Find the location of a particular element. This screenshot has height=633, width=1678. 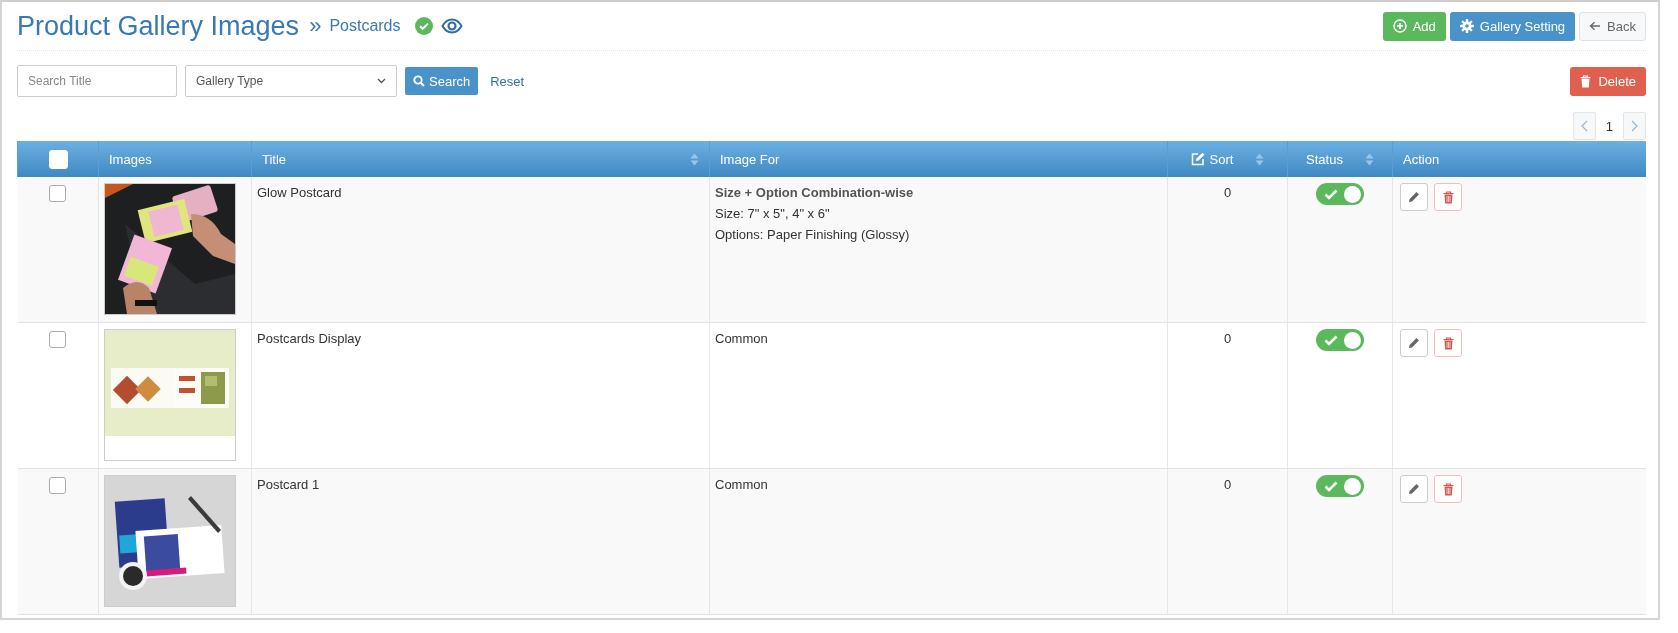

chevron-right-icon is located at coordinates (1634, 126).